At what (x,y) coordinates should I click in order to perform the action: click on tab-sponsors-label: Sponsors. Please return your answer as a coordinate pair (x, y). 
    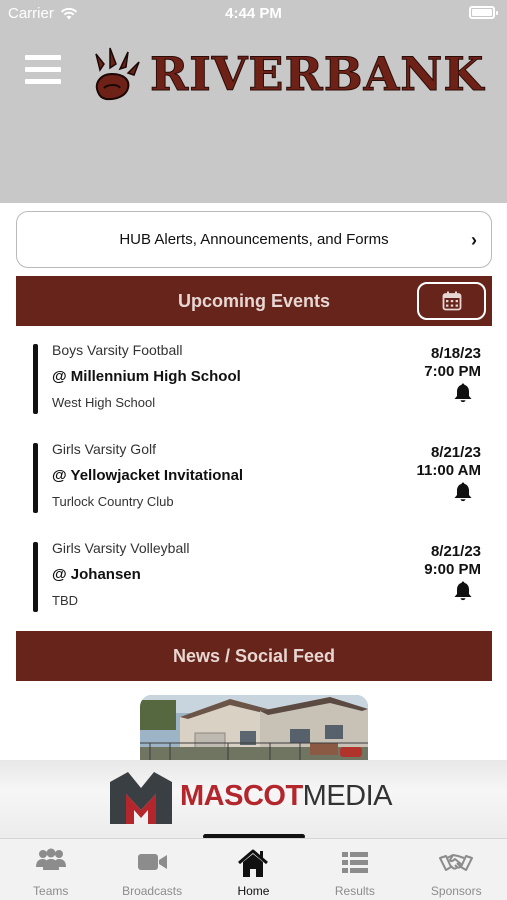
    Looking at the image, I should click on (456, 891).